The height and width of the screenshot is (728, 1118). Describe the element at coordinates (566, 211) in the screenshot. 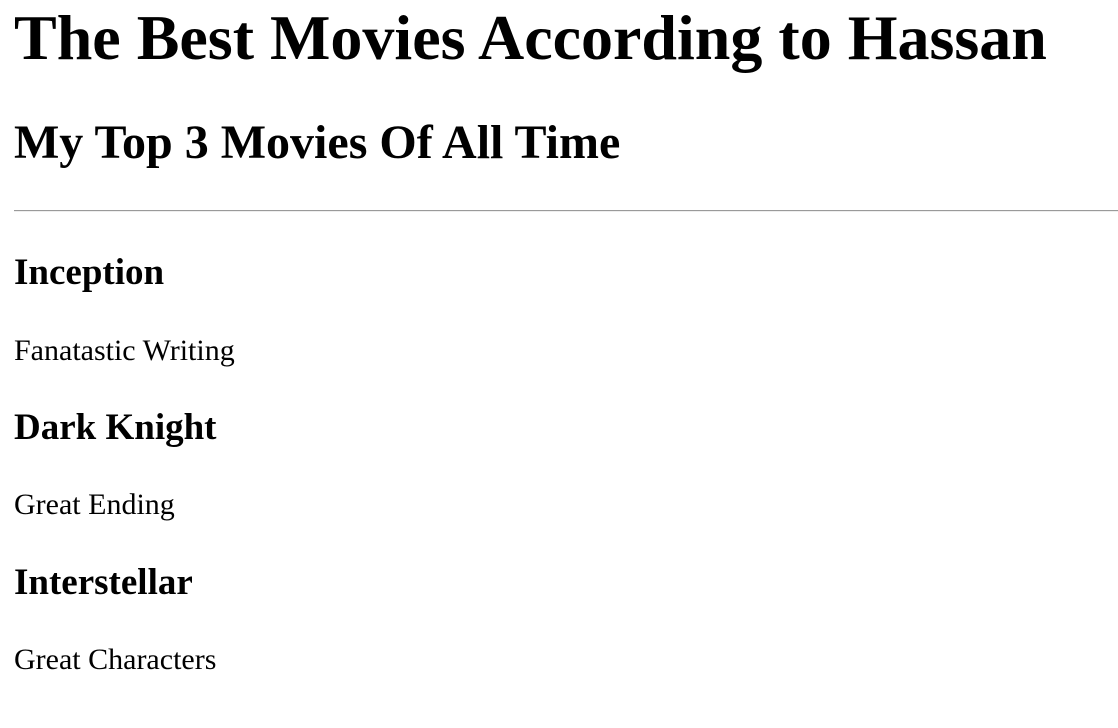

I see `divider` at that location.